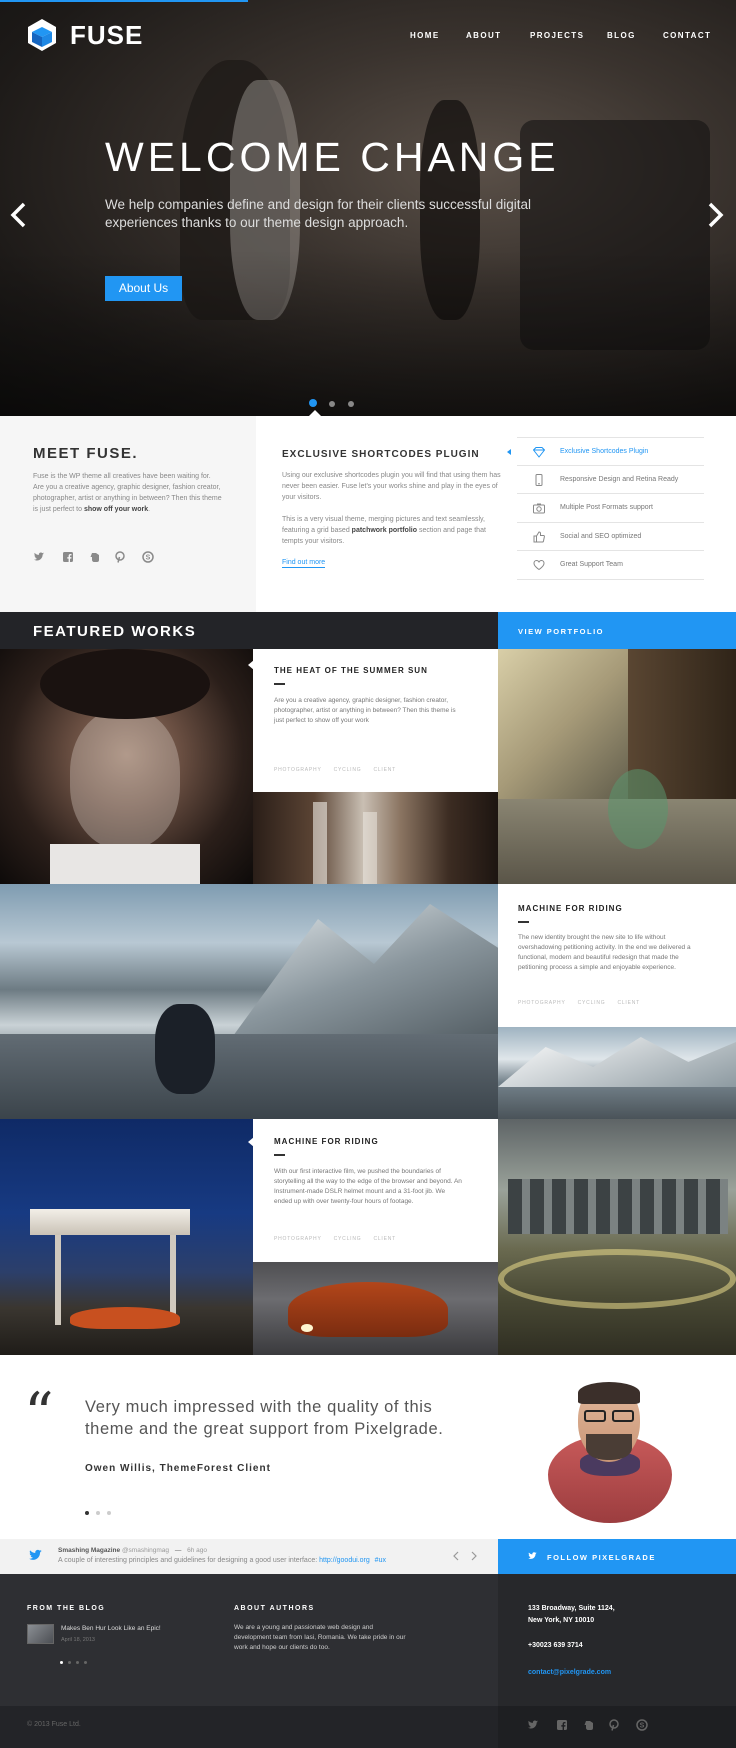 This screenshot has width=736, height=1748. Describe the element at coordinates (124, 1) in the screenshot. I see `accent-bar` at that location.